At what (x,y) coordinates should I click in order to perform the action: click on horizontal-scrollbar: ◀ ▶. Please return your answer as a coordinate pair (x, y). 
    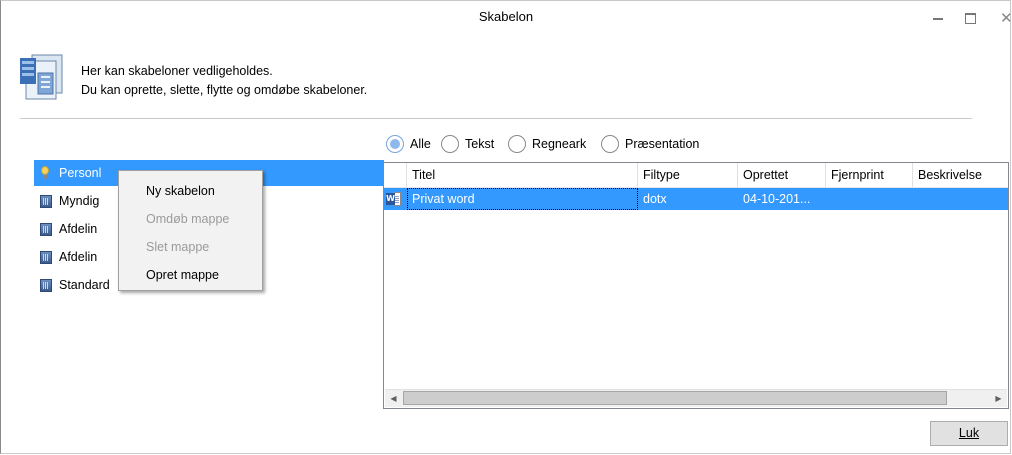
    Looking at the image, I should click on (696, 398).